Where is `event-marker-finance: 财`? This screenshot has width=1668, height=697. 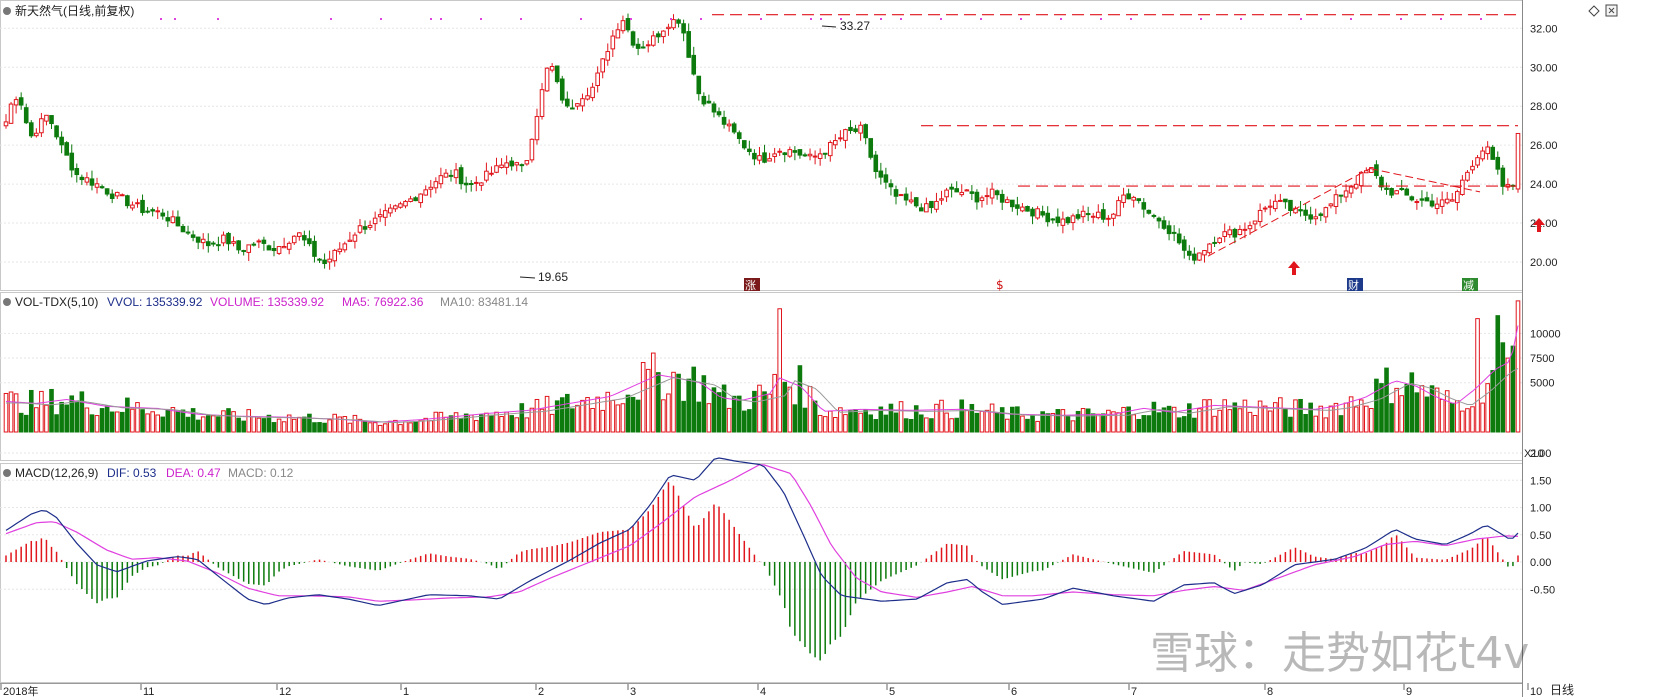
event-marker-finance: 财 is located at coordinates (1355, 285).